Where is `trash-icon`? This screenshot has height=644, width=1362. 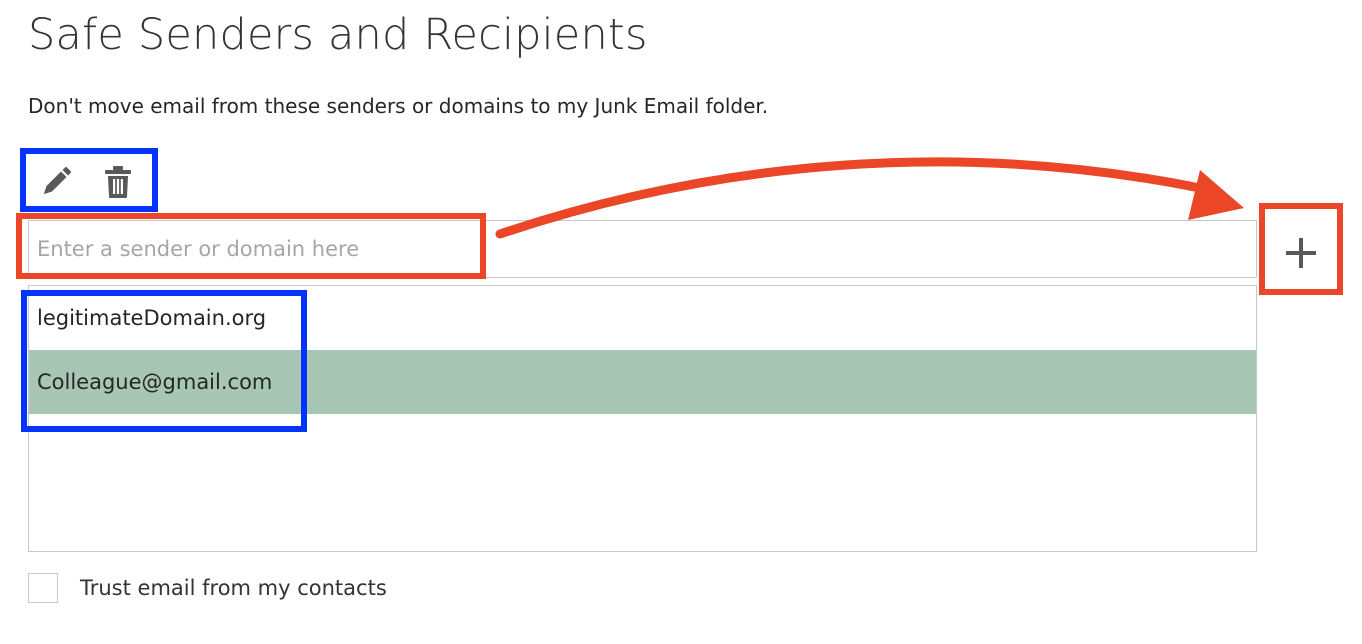 trash-icon is located at coordinates (118, 182).